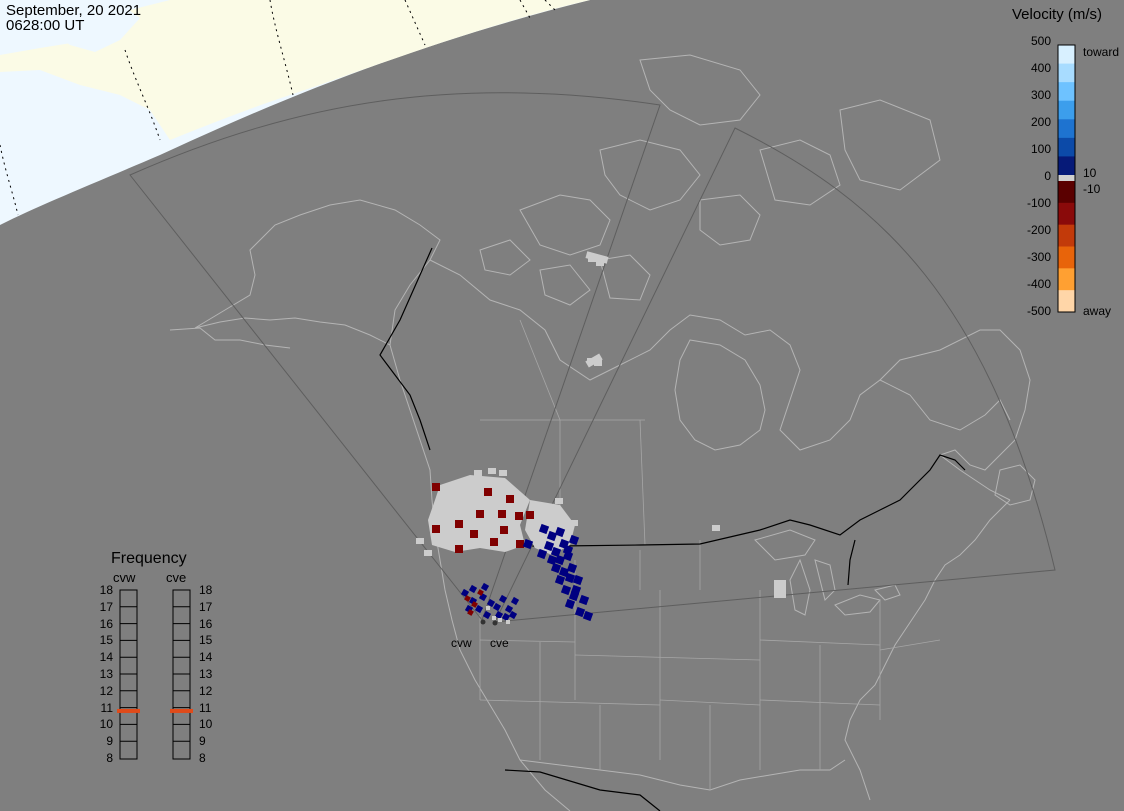 The image size is (1124, 811). What do you see at coordinates (1040, 68) in the screenshot?
I see `colorbar-tick-label: 400` at bounding box center [1040, 68].